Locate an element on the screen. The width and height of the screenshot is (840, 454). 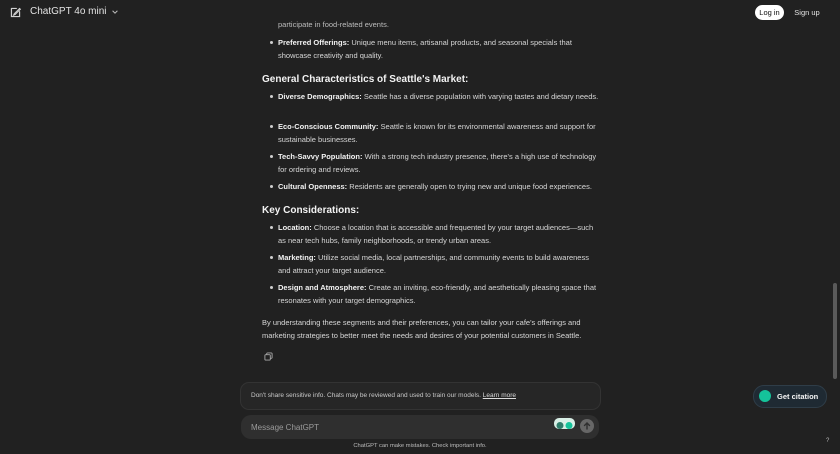
section-heading-key: Key Considerations: is located at coordinates (311, 210).